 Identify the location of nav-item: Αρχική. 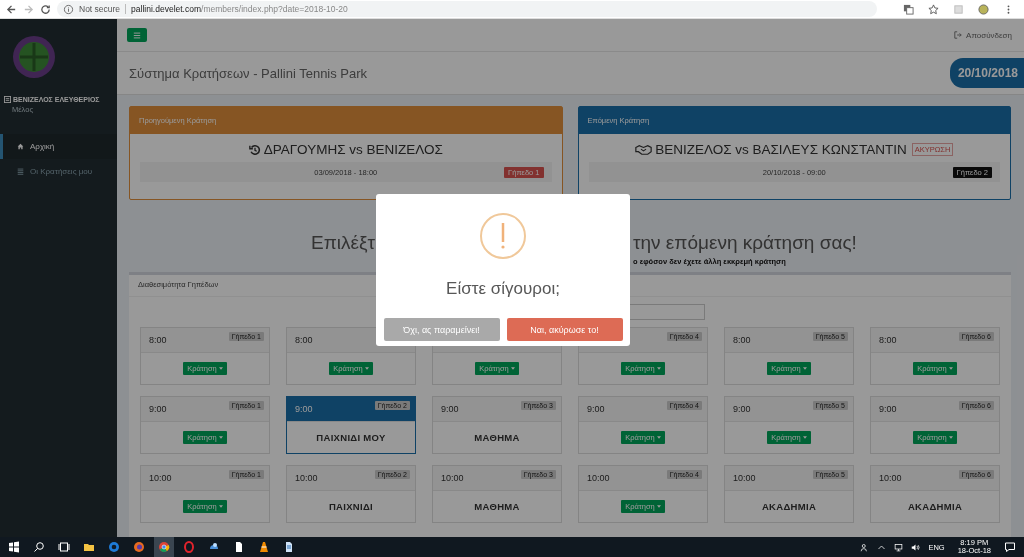
(58, 146).